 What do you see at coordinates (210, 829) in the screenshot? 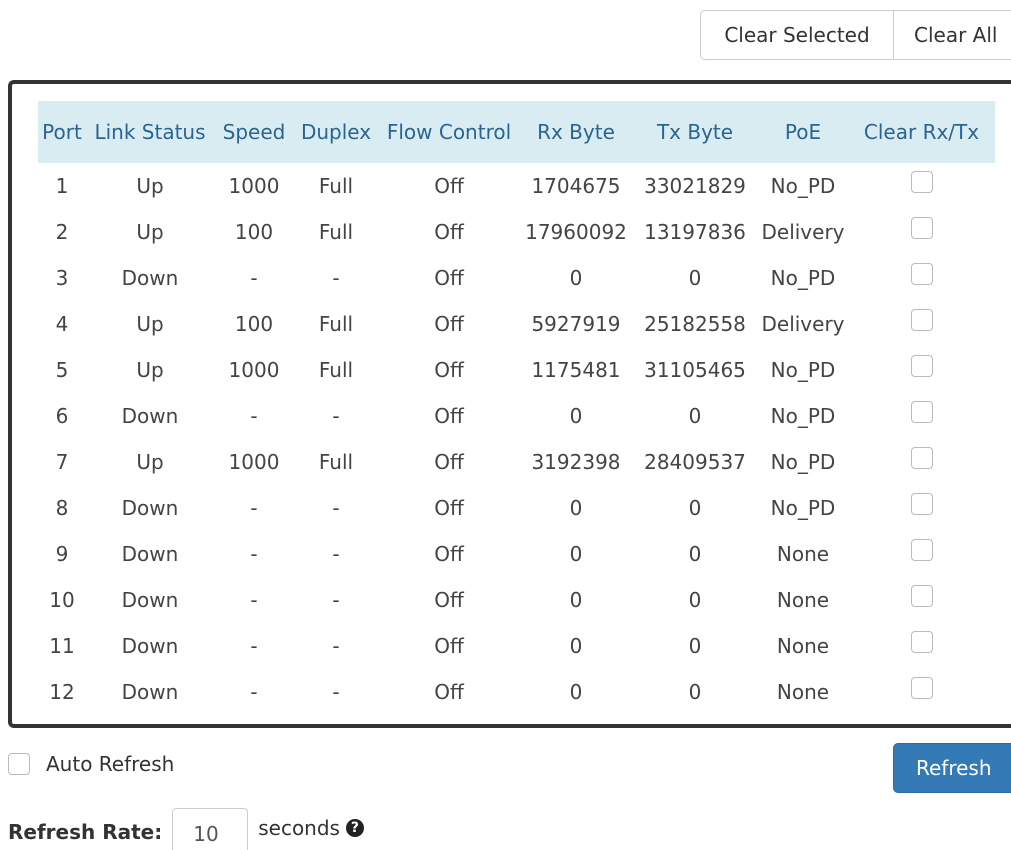
I see `refresh-rate-input: 10` at bounding box center [210, 829].